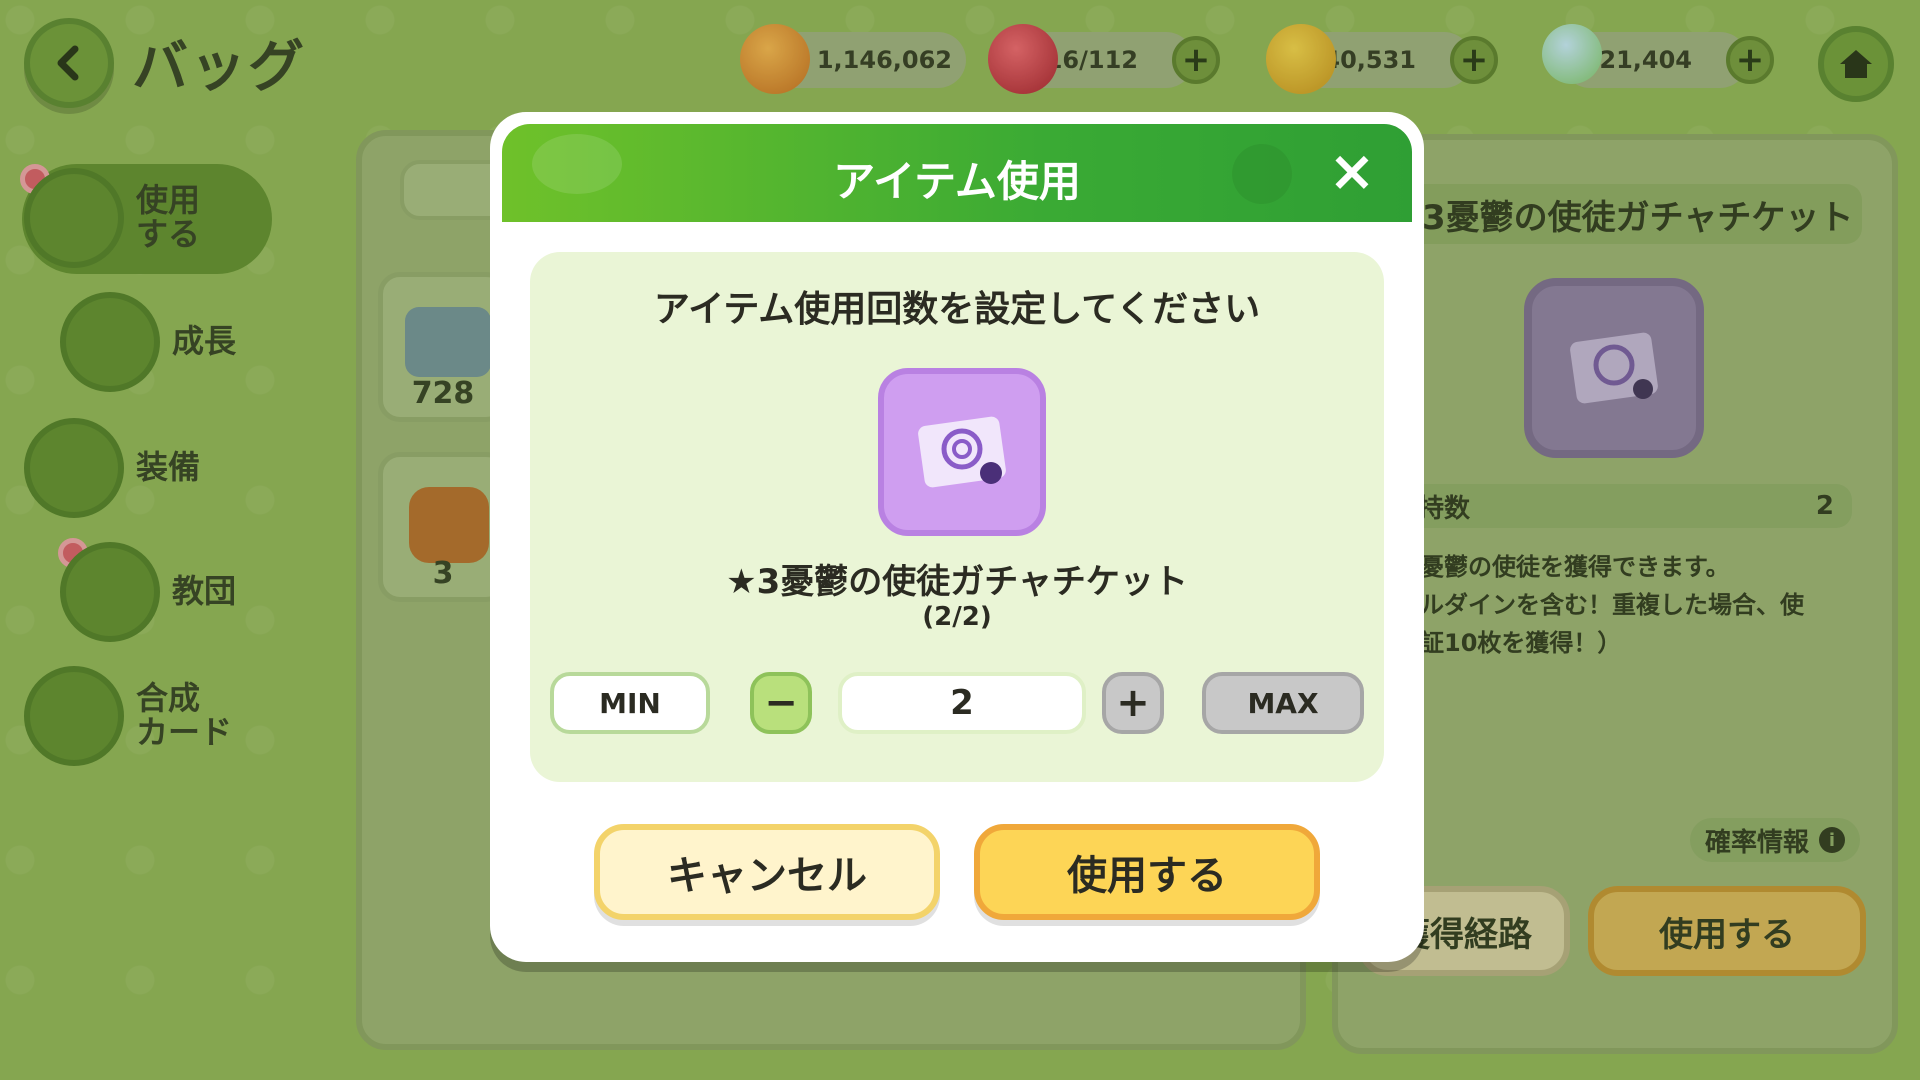 The width and height of the screenshot is (1920, 1080). What do you see at coordinates (1147, 876) in the screenshot?
I see `use-label: 使用する` at bounding box center [1147, 876].